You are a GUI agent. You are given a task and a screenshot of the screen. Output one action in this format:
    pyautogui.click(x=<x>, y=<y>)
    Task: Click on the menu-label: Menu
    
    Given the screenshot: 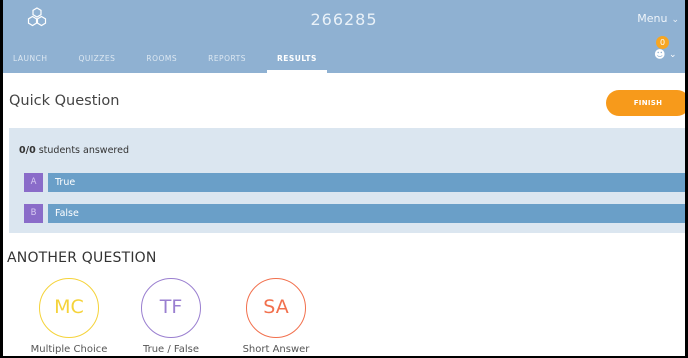 What is the action you would take?
    pyautogui.click(x=652, y=18)
    